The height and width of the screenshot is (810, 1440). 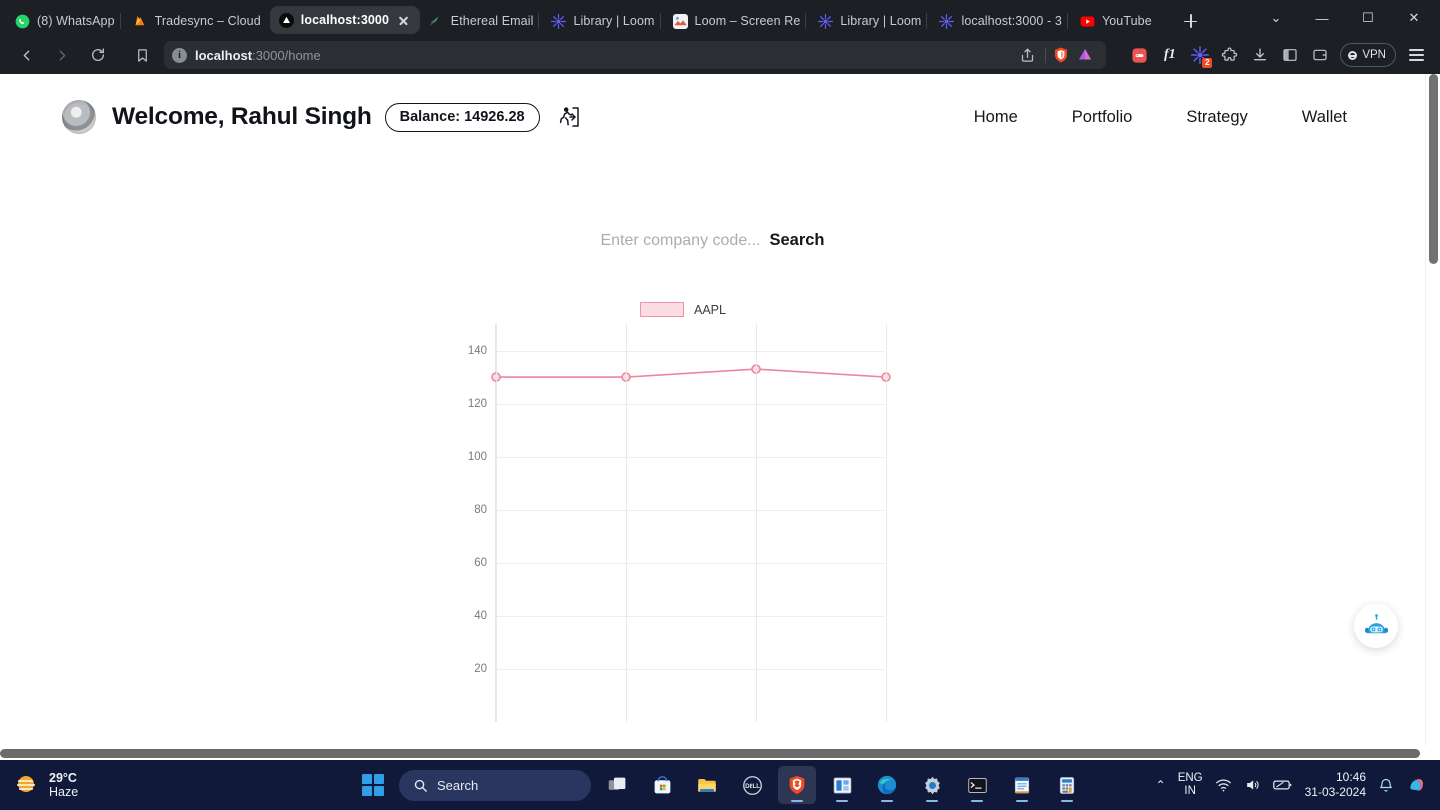 I want to click on browser-tab: (8) WhatsApp, so click(x=65, y=21).